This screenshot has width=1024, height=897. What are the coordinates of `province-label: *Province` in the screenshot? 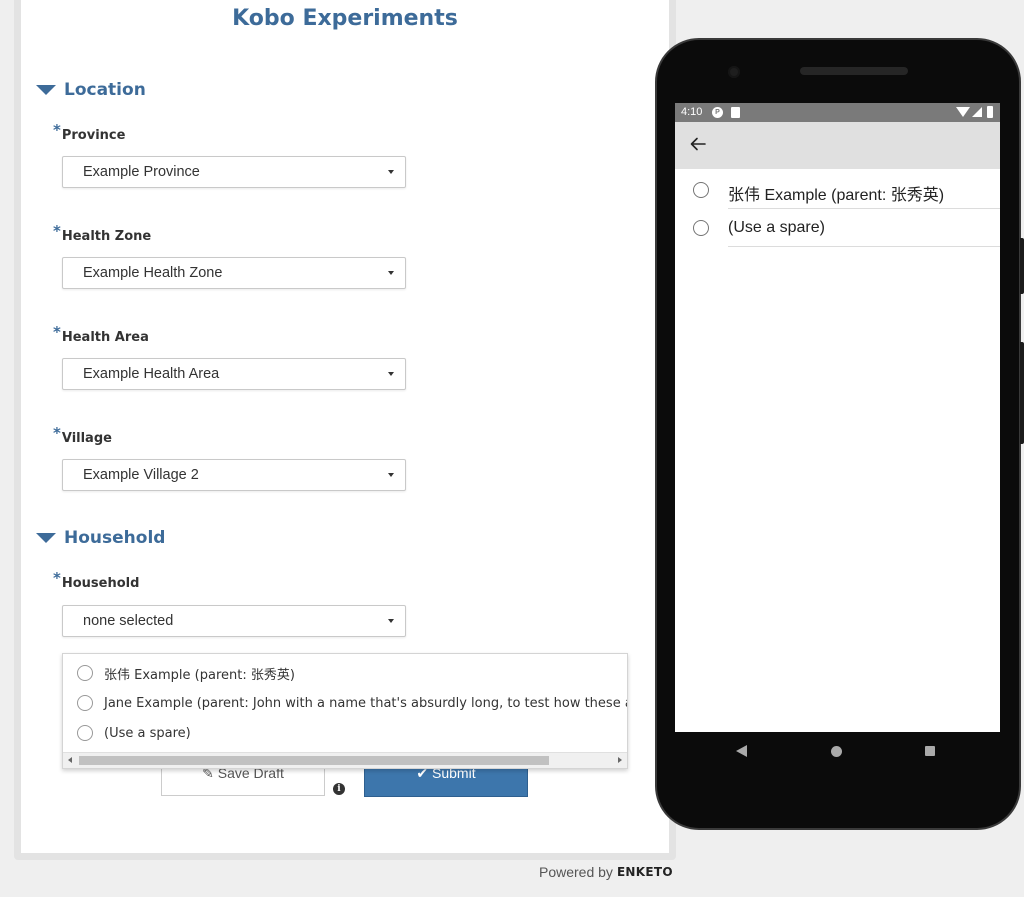 It's located at (89, 132).